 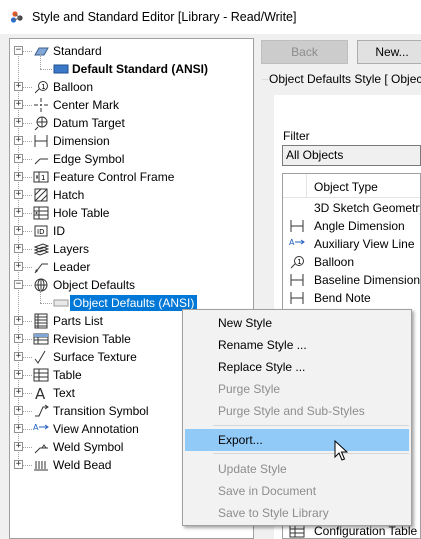 I want to click on hatch-icon, so click(x=41, y=195).